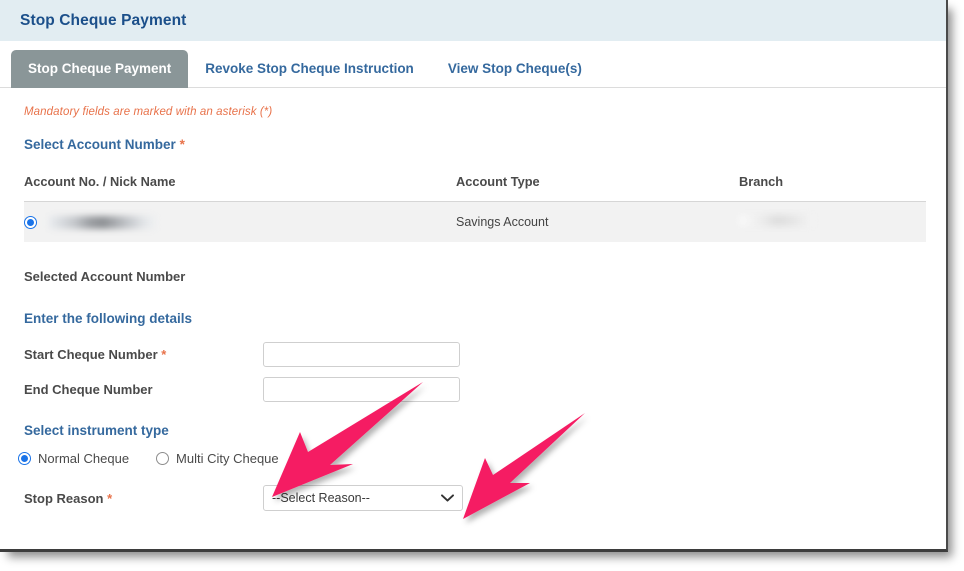 Image resolution: width=964 pixels, height=571 pixels. I want to click on account-cell, so click(240, 222).